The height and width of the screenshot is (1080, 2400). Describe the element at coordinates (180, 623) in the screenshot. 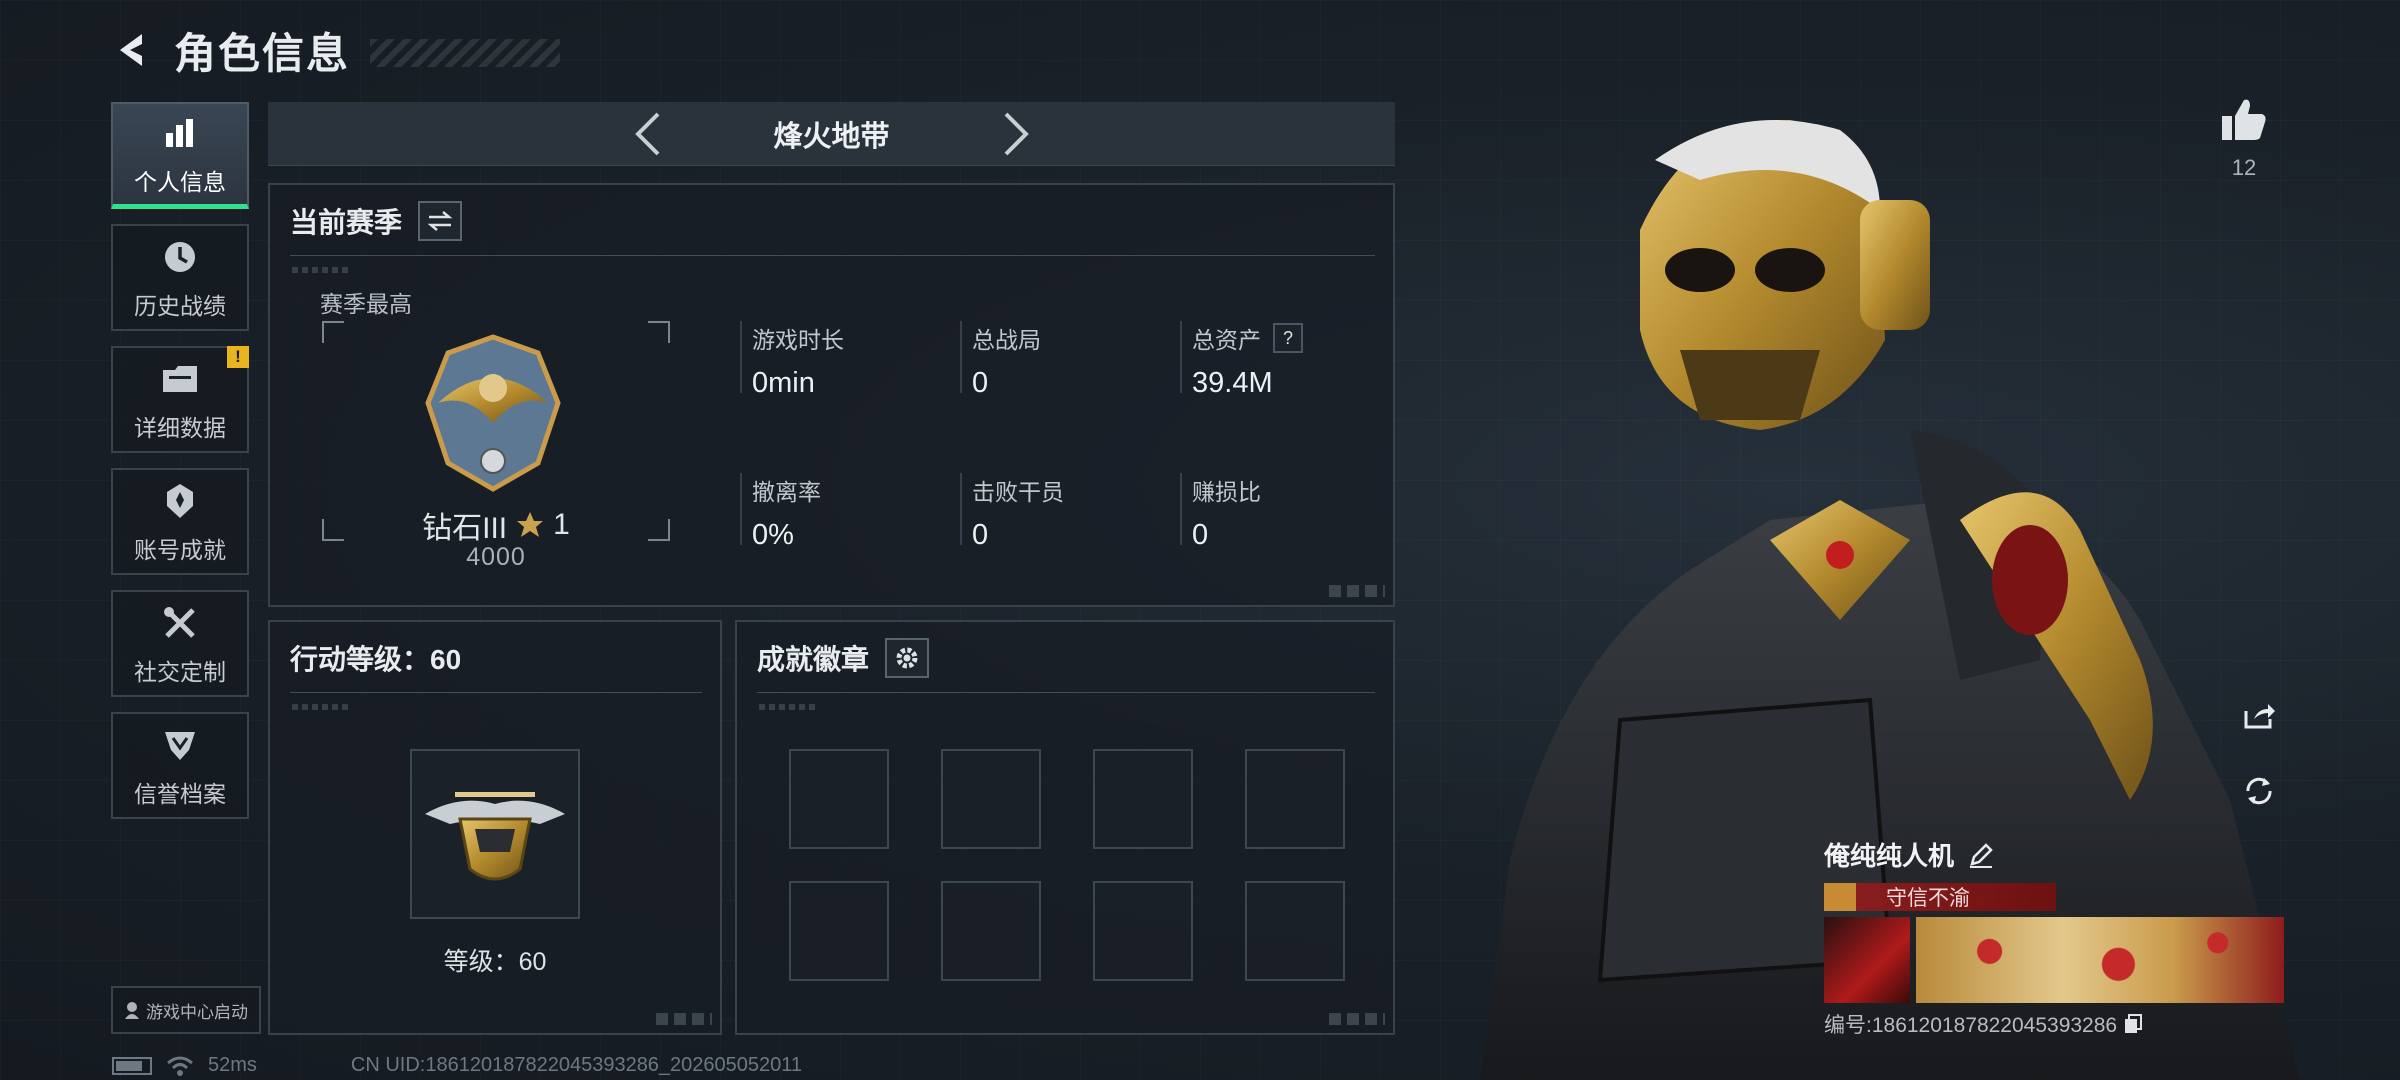

I see `tools-icon` at that location.